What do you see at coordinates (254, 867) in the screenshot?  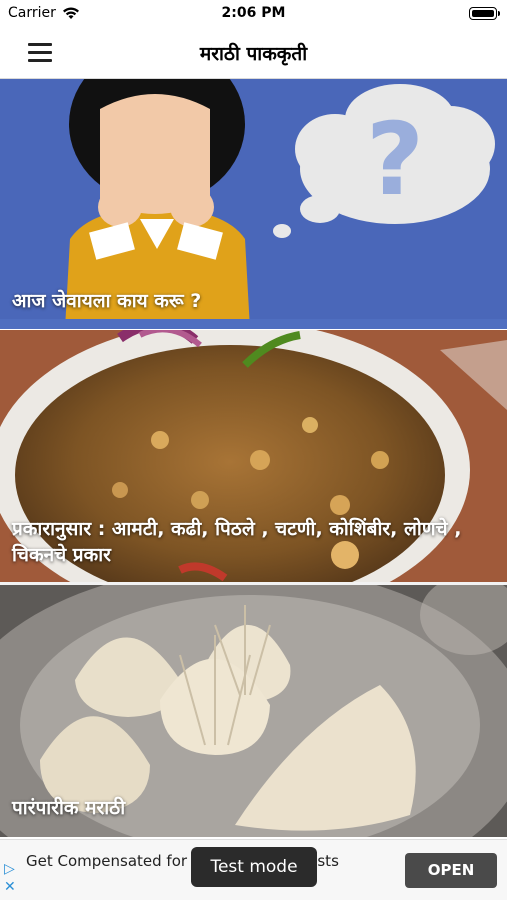 I see `test-mode-badge: Test mode` at bounding box center [254, 867].